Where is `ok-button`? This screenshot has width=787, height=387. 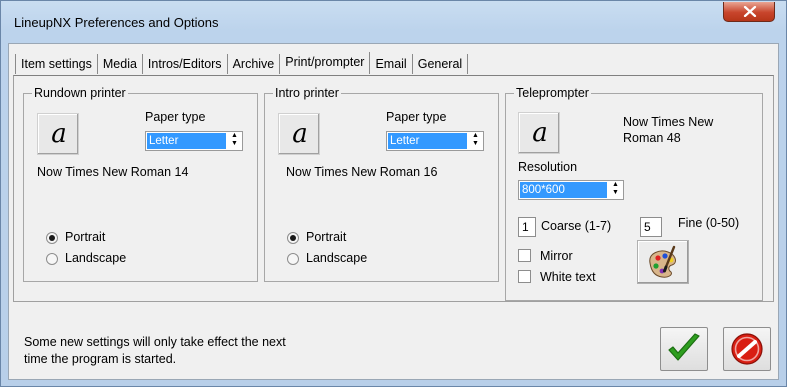
ok-button is located at coordinates (684, 349).